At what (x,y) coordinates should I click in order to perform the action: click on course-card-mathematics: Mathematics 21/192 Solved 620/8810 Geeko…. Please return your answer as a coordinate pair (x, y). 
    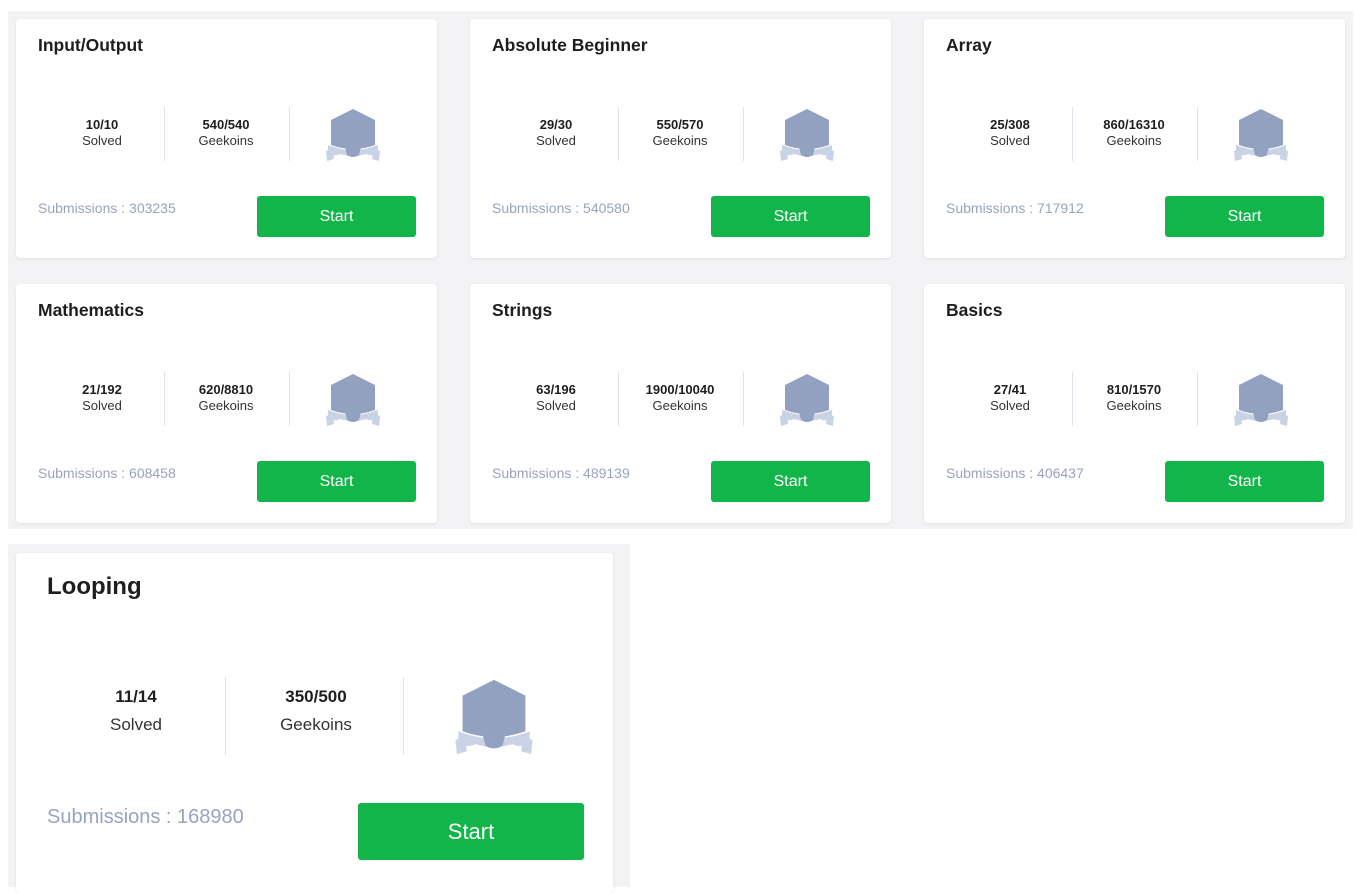
    Looking at the image, I should click on (226, 403).